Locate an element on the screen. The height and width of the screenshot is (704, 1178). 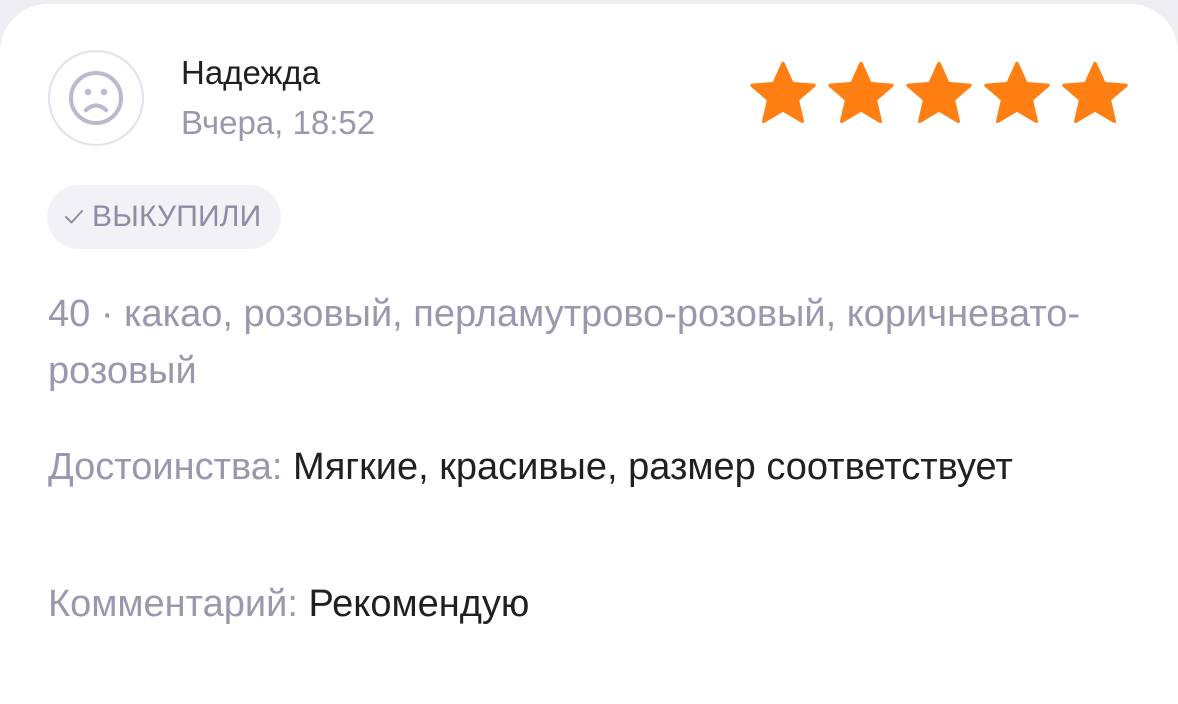
rating-stars is located at coordinates (939, 95).